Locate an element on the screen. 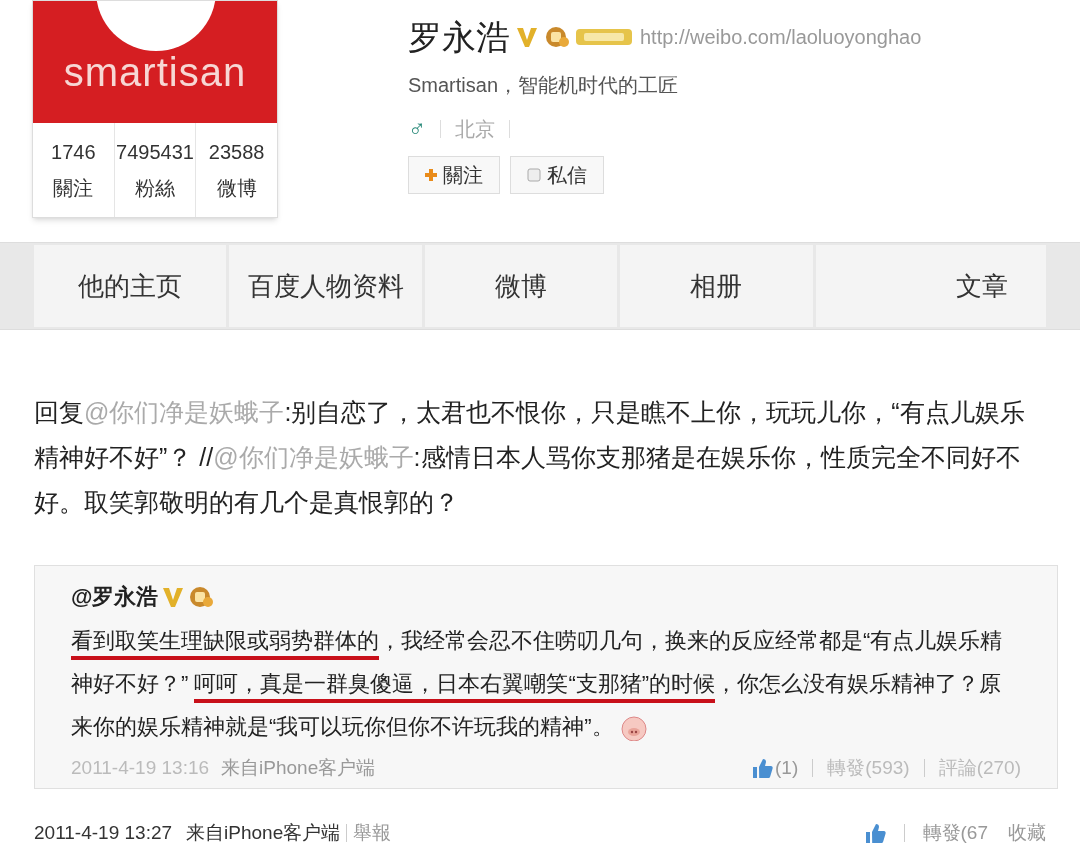 The height and width of the screenshot is (853, 1080). stat-label: 關注 is located at coordinates (73, 188).